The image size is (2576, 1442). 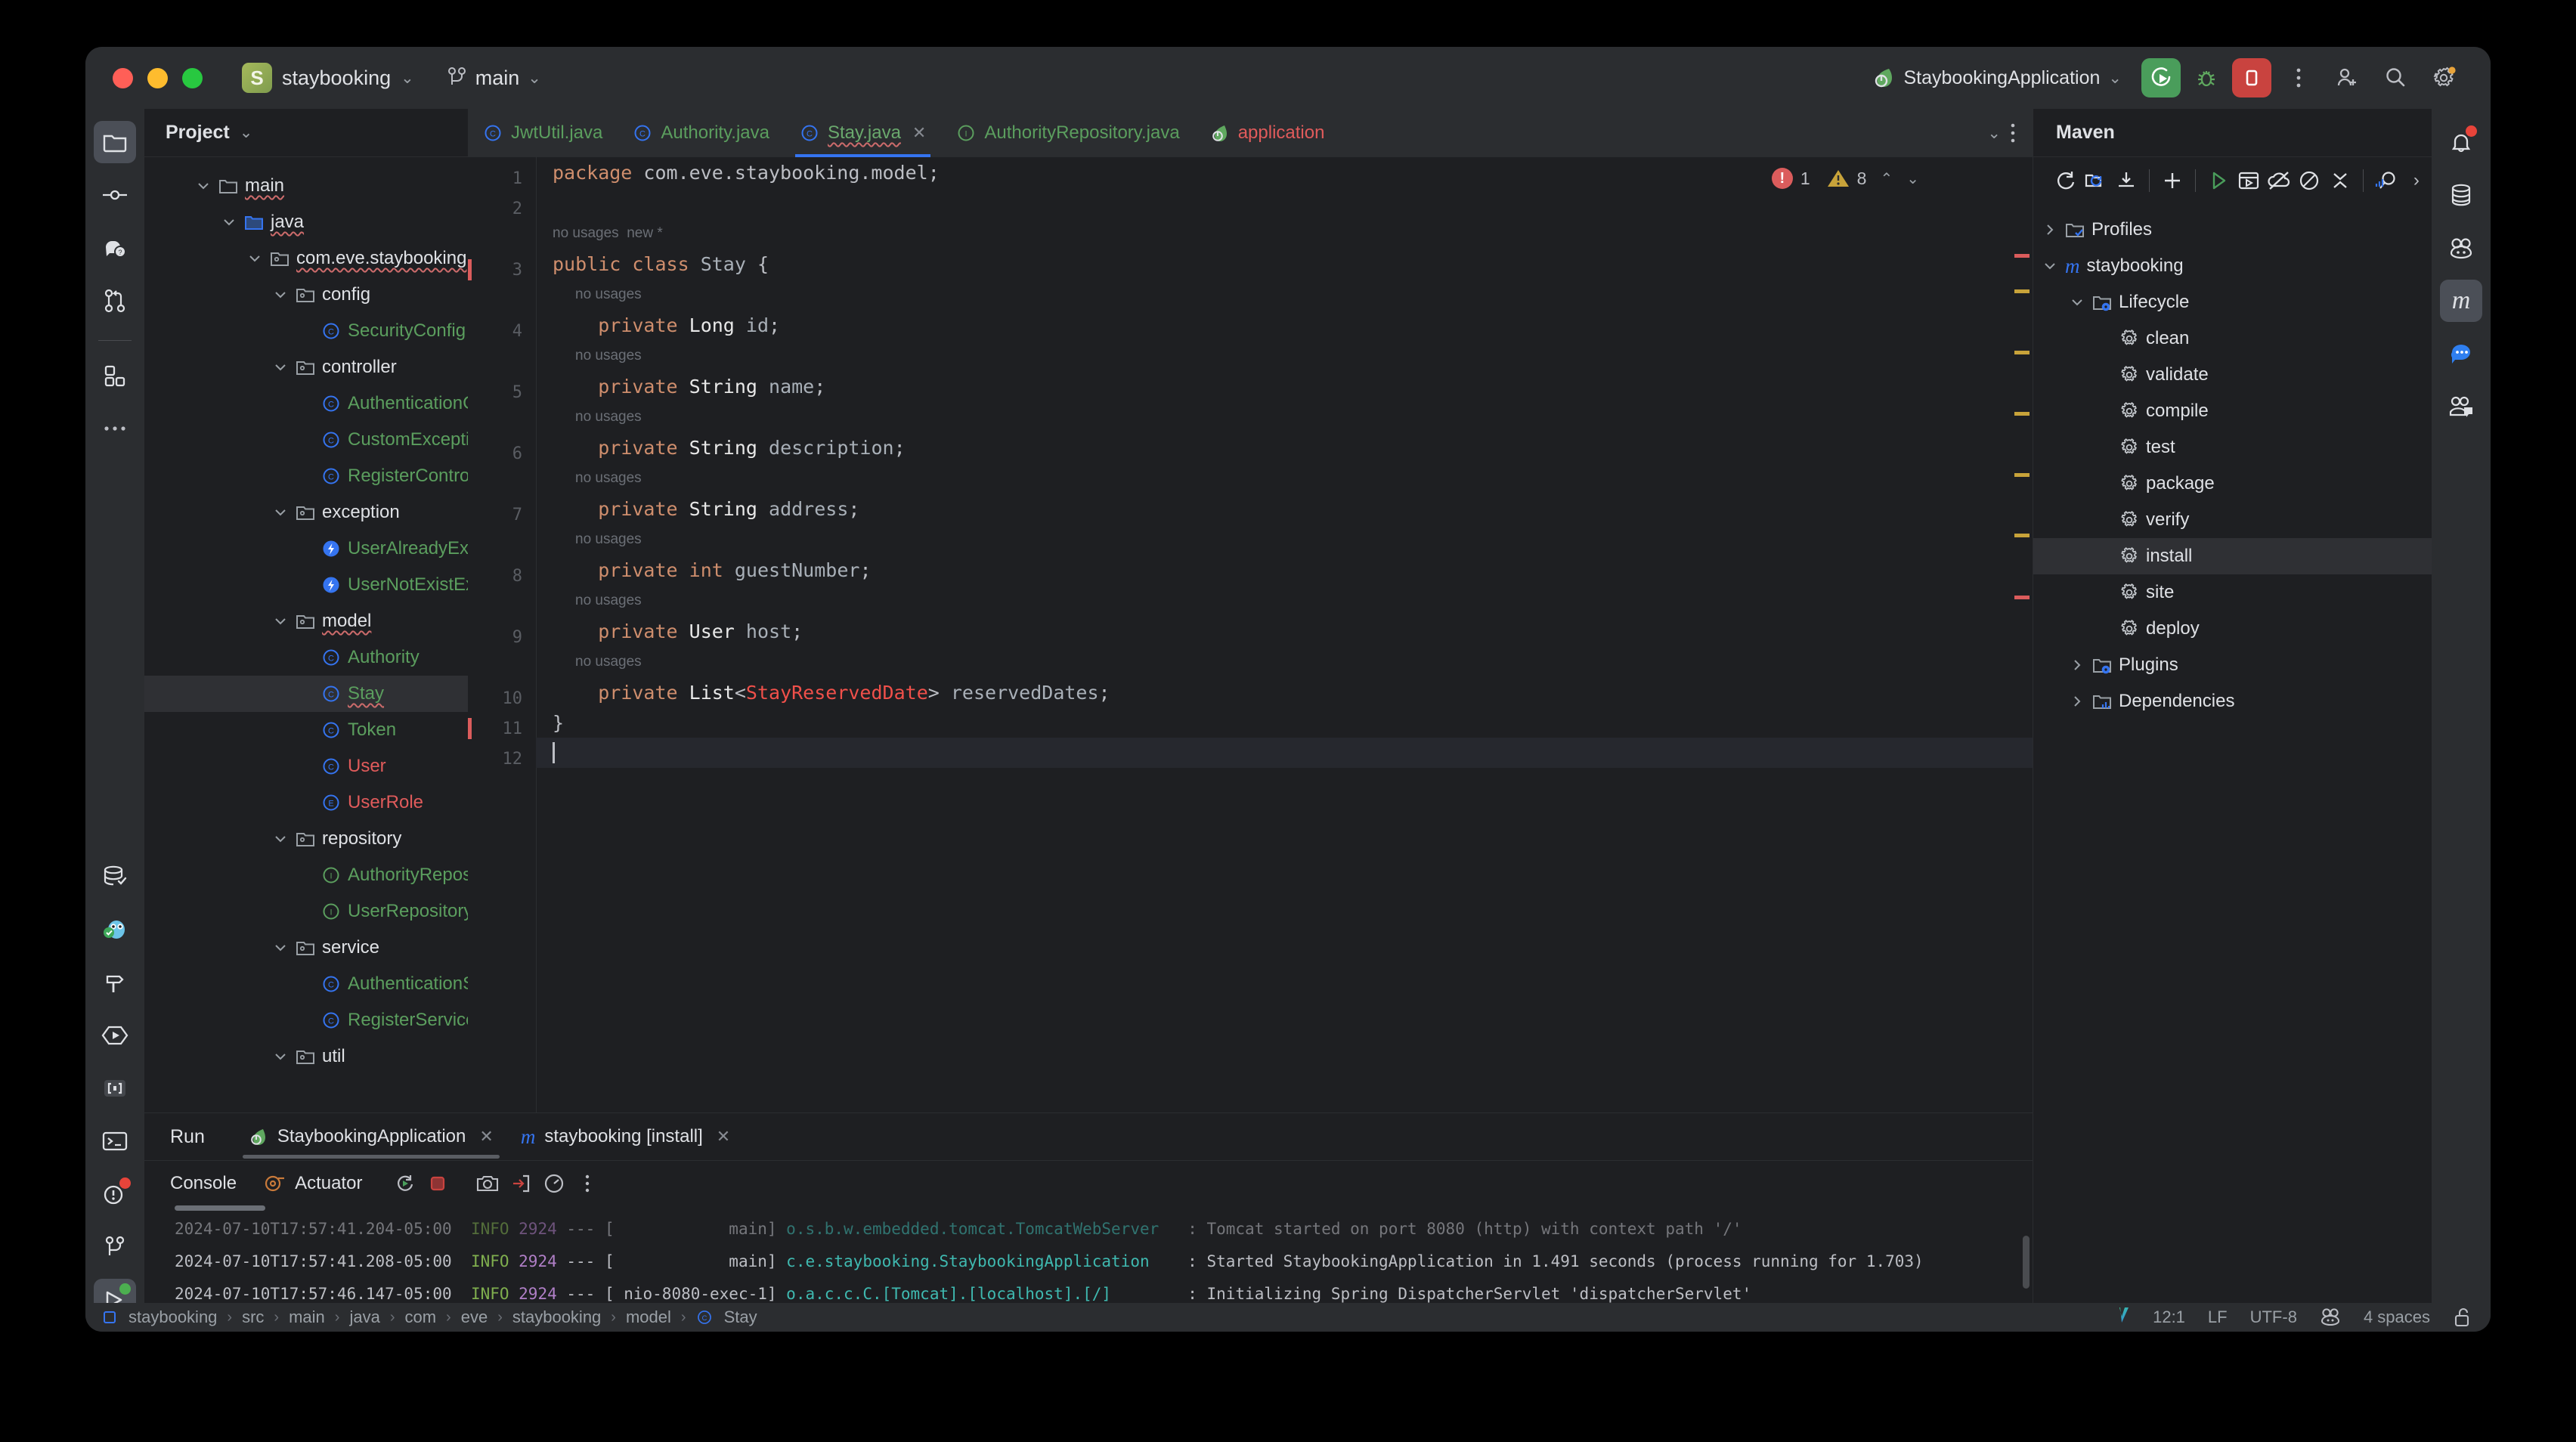 What do you see at coordinates (2279, 181) in the screenshot?
I see `toggle-offline-mode-button` at bounding box center [2279, 181].